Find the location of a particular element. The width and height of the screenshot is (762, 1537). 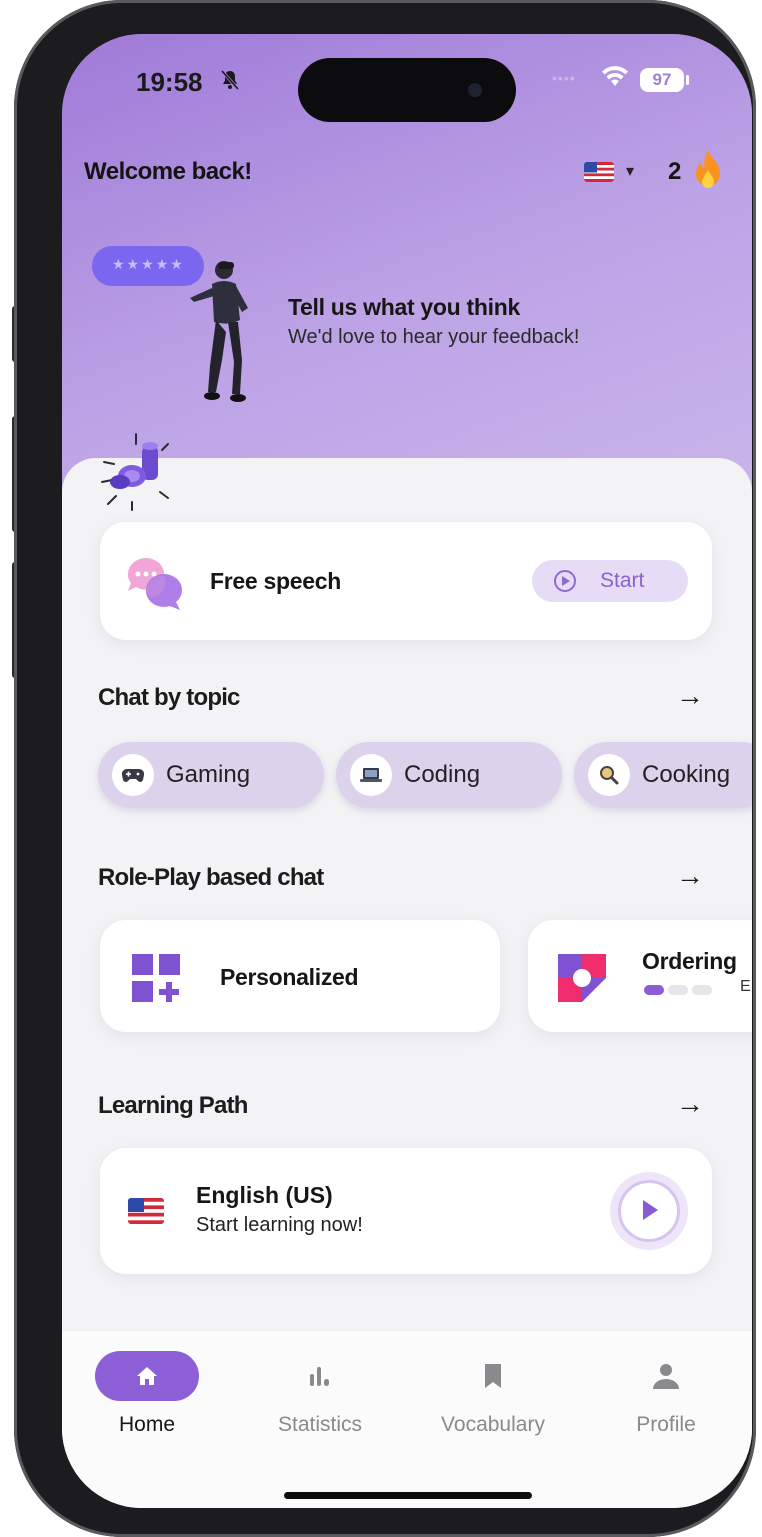

play-circle-icon is located at coordinates (565, 581).